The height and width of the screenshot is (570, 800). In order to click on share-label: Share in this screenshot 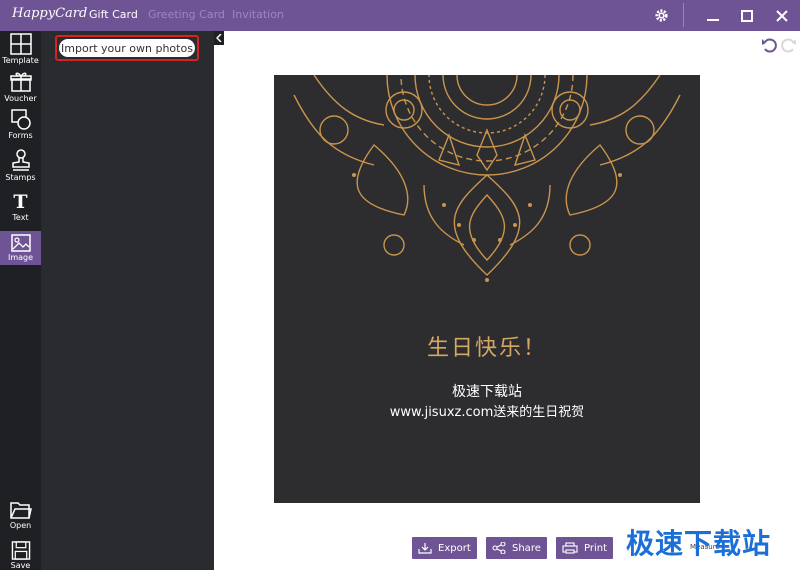, I will do `click(526, 548)`.